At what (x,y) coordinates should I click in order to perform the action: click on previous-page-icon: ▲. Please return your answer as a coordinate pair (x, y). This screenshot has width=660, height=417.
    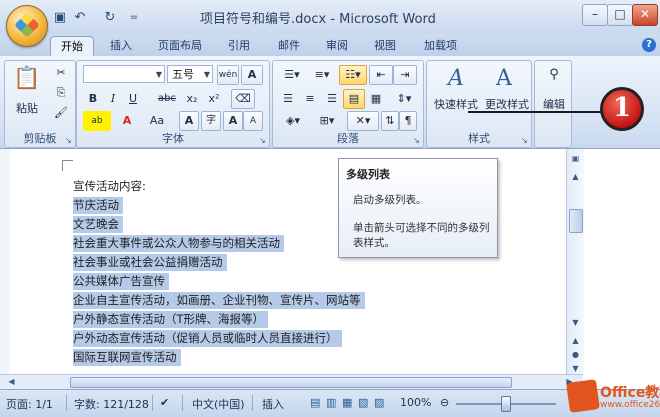
    Looking at the image, I should click on (575, 340).